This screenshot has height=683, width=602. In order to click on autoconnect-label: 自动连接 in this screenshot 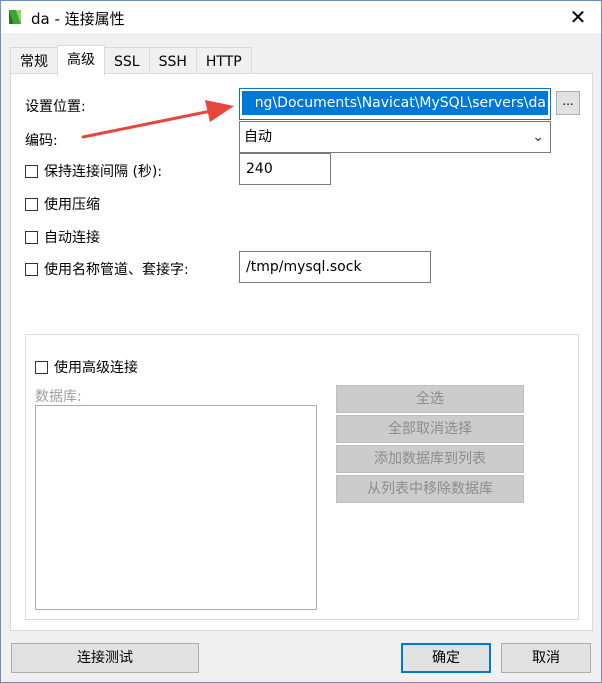, I will do `click(72, 238)`.